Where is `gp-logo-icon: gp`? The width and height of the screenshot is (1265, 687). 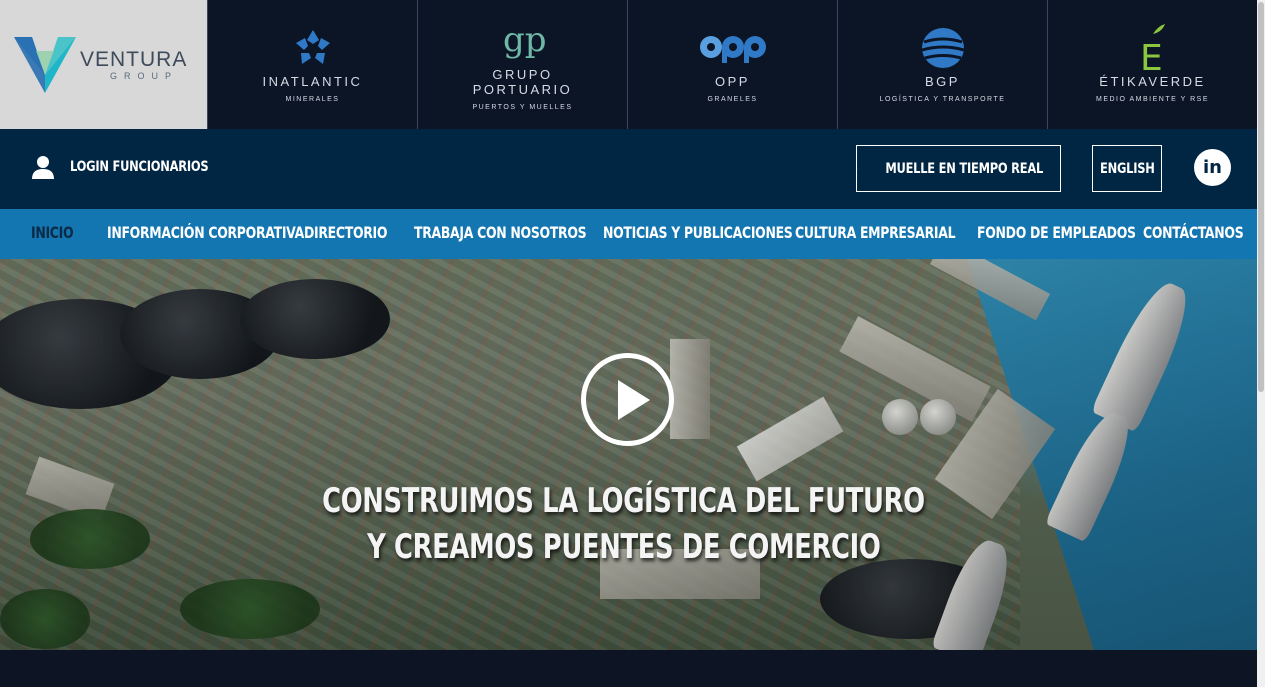
gp-logo-icon: gp is located at coordinates (524, 40).